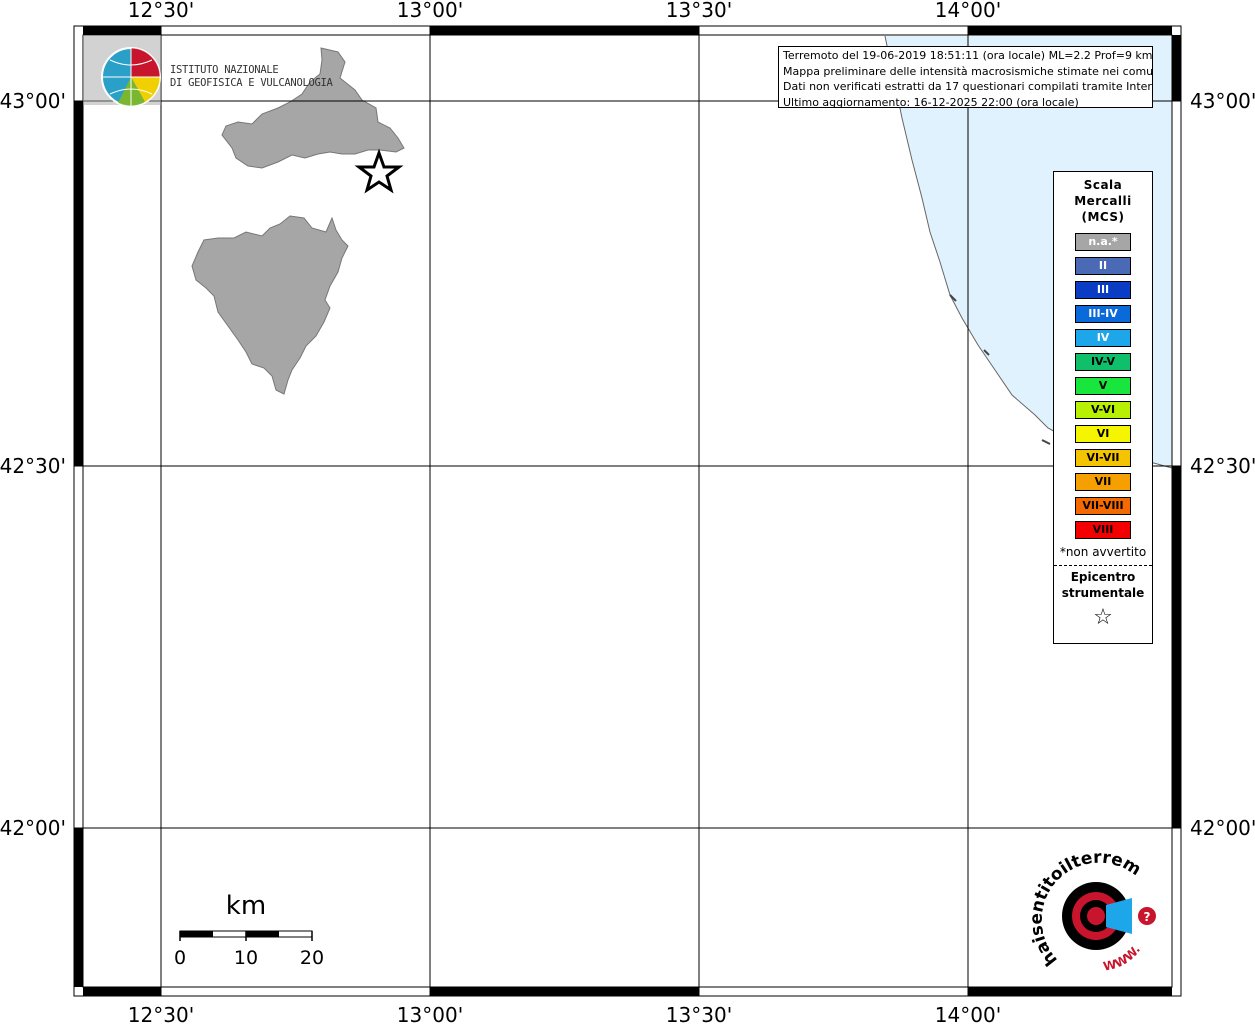 This screenshot has height=1024, width=1255. Describe the element at coordinates (33, 466) in the screenshot. I see `lat-label-left-2: 42°30'` at that location.